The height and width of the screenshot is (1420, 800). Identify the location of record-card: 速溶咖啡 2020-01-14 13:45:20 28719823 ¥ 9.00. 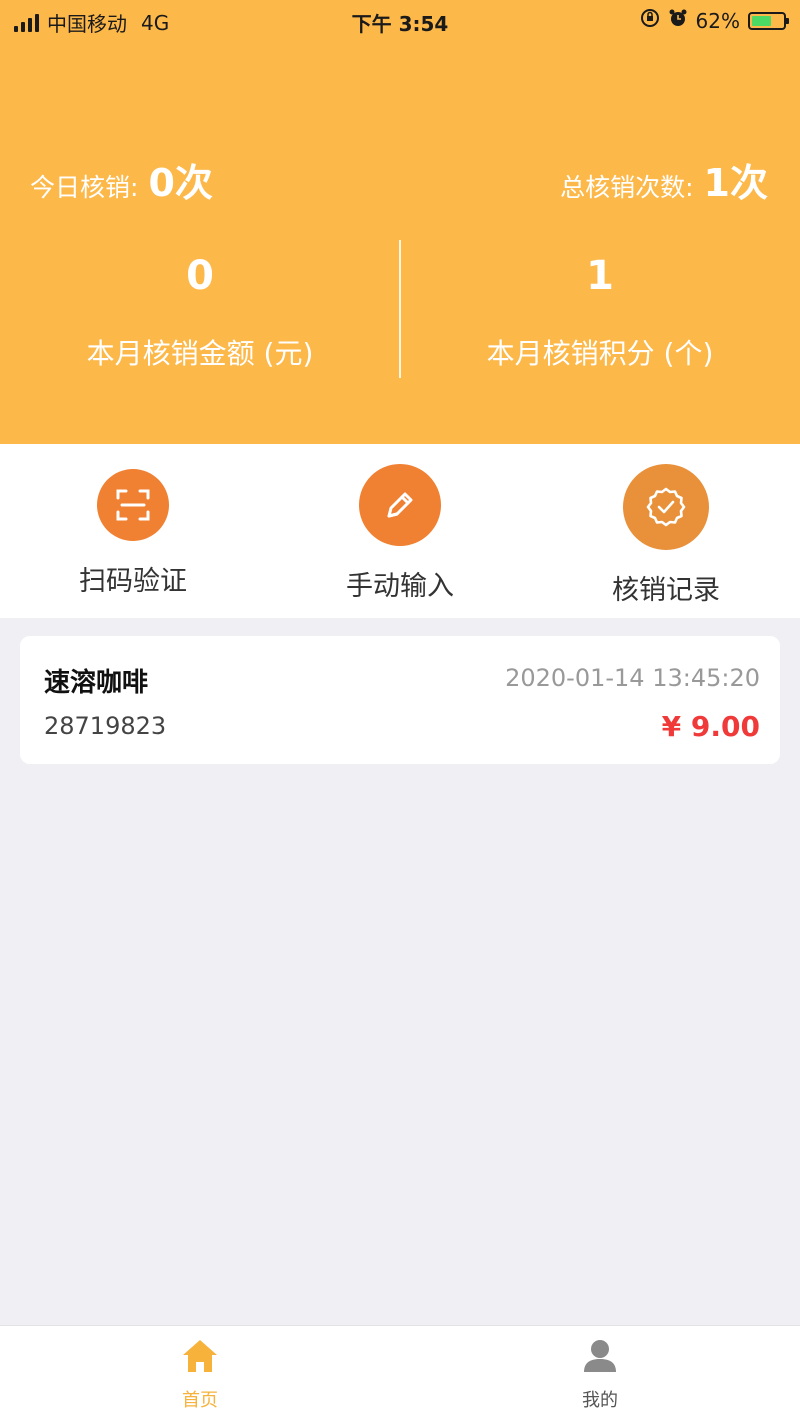
(400, 700).